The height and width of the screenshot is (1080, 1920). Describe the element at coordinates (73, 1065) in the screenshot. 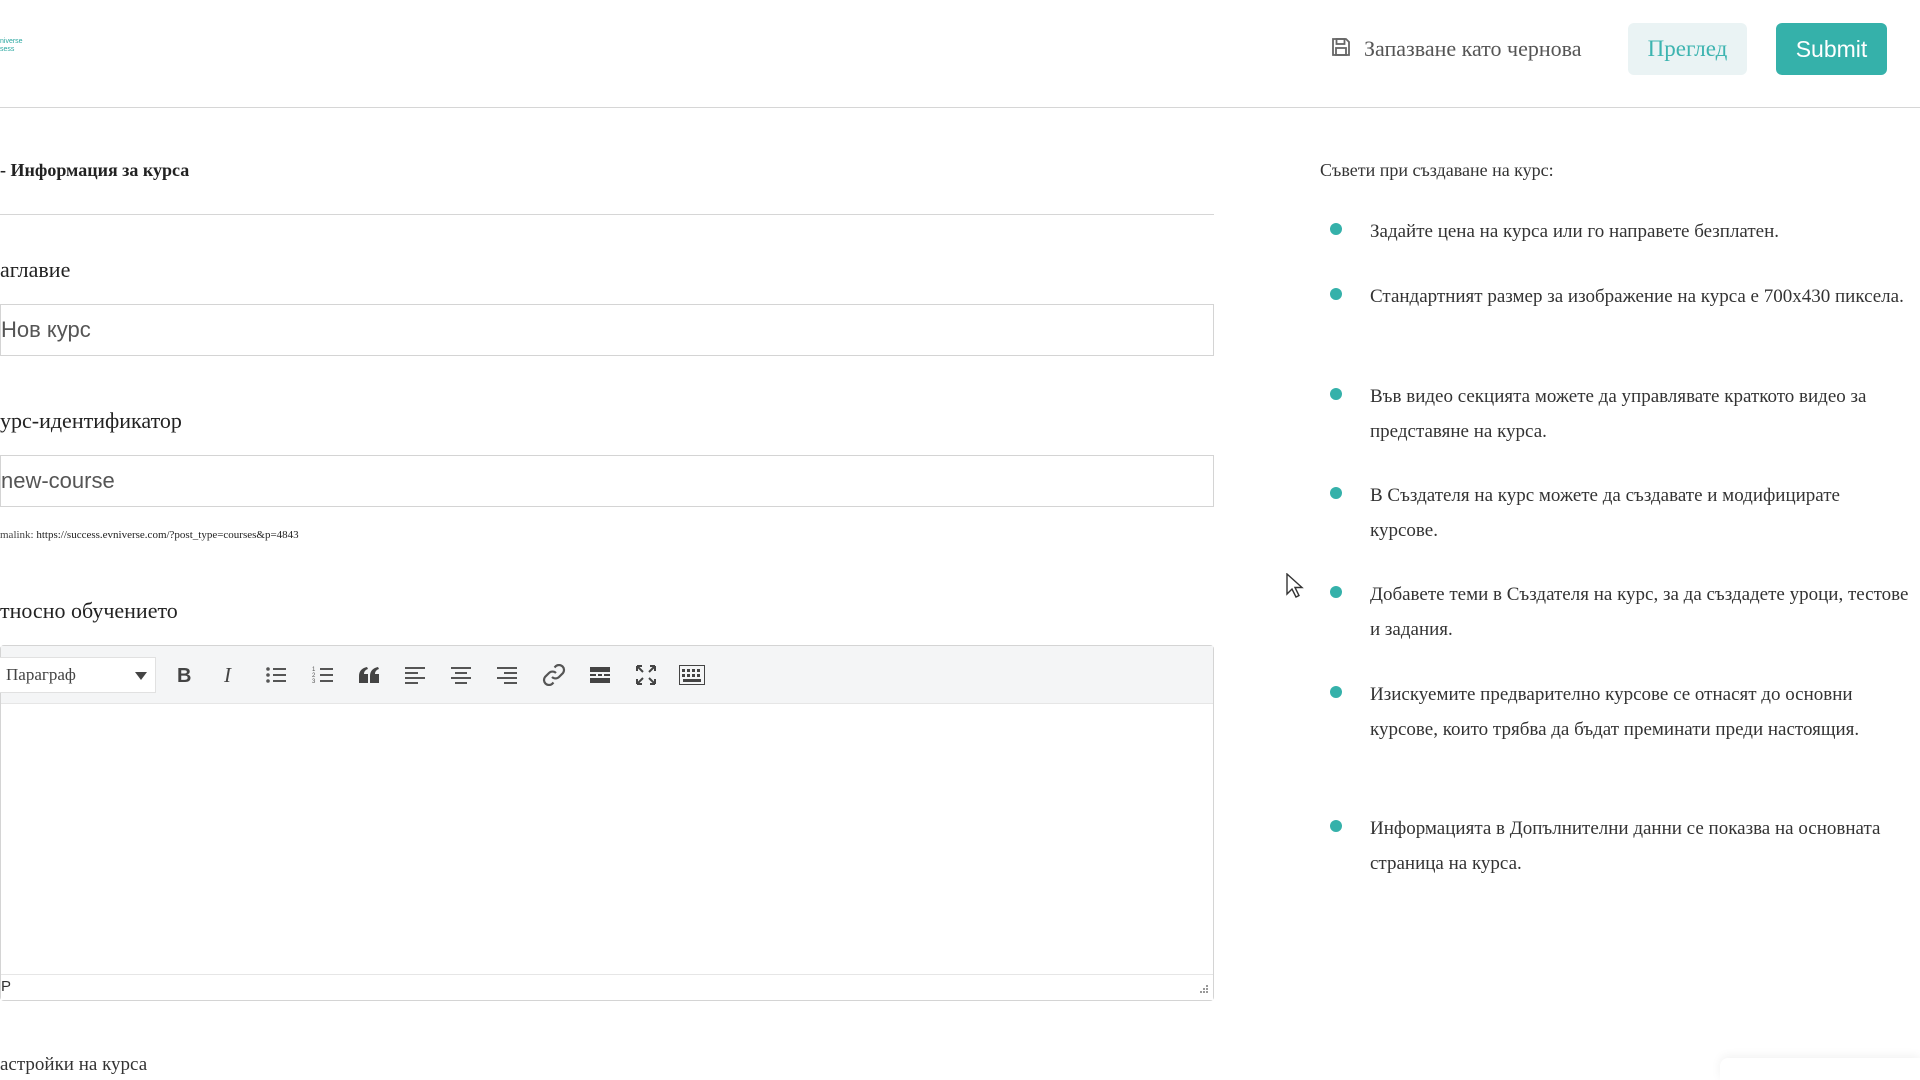

I see `course-settings-label: астройки на курса` at that location.